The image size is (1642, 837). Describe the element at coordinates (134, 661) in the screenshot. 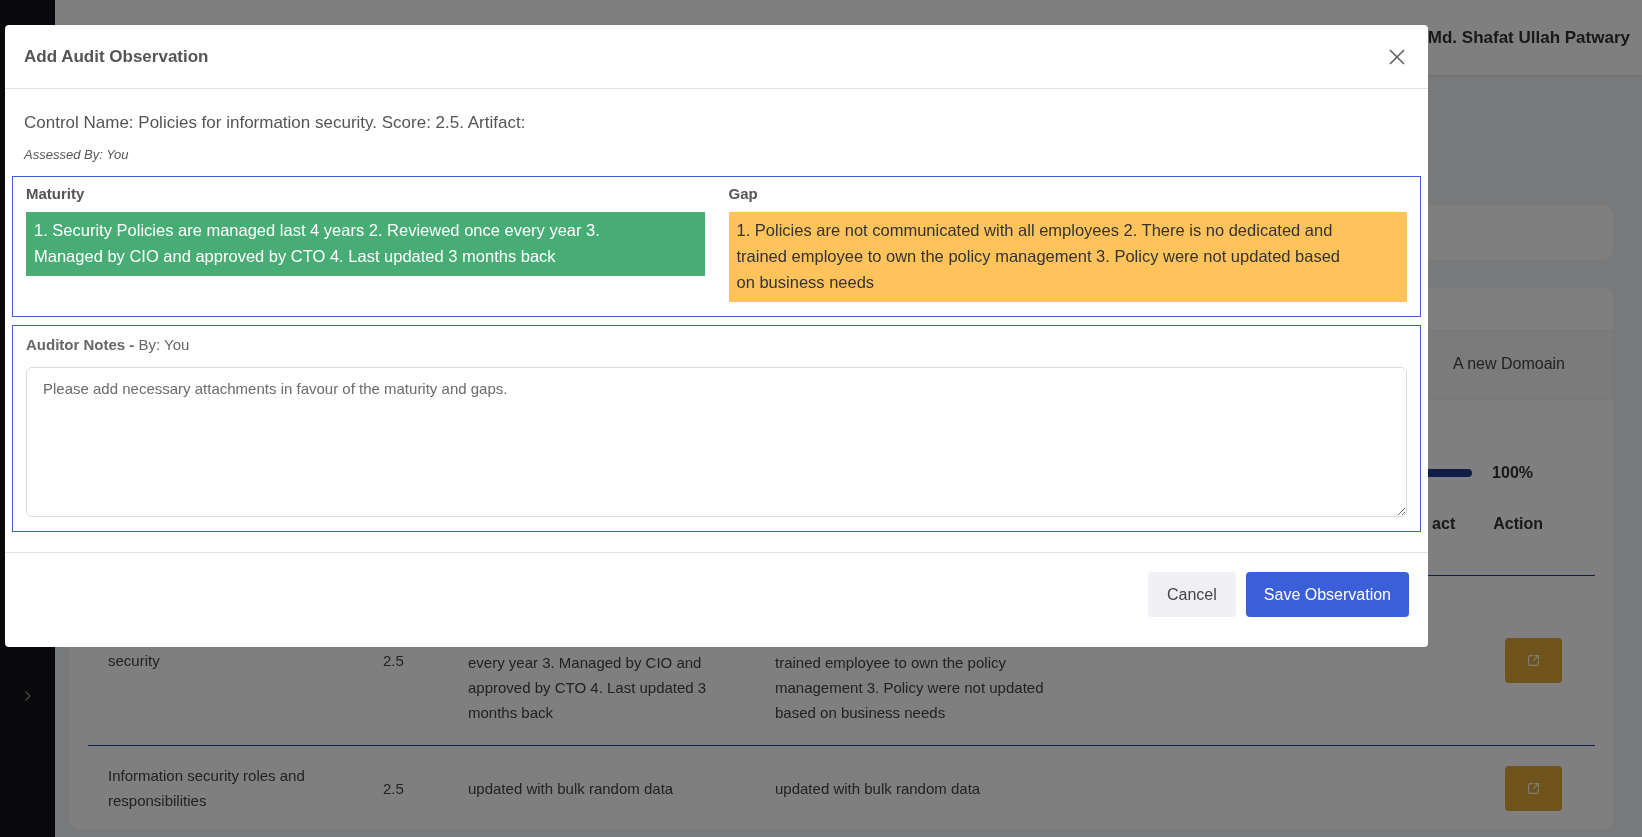

I see `table-cell-text: security` at that location.